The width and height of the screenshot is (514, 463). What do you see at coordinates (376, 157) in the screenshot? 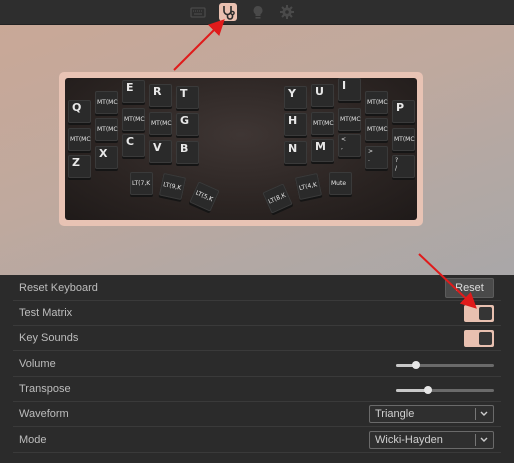
I see `key: > .` at bounding box center [376, 157].